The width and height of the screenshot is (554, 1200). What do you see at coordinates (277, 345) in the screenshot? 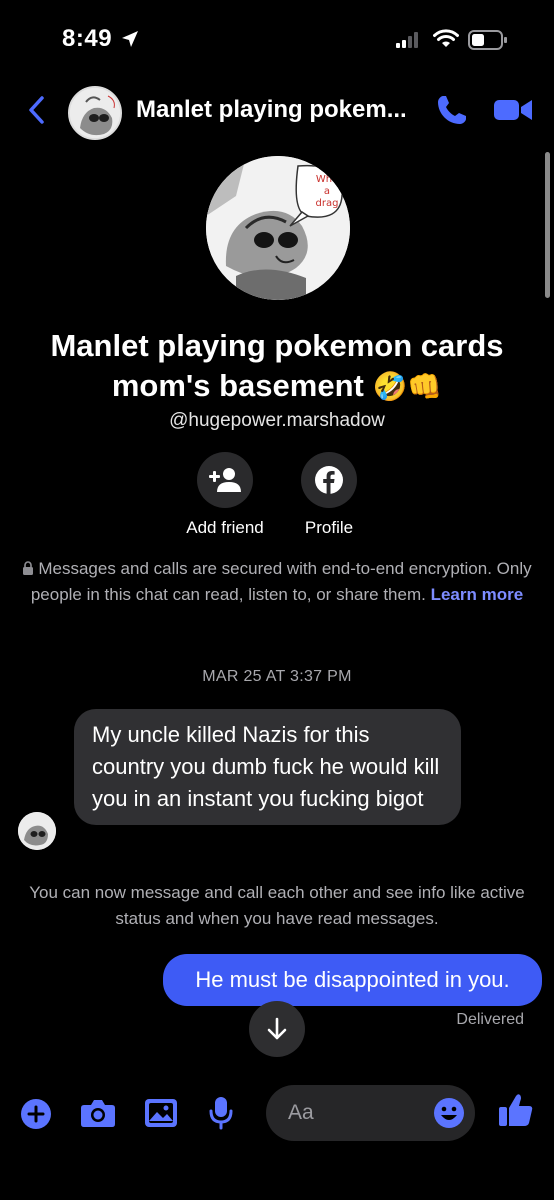
I see `profile-name-line-1: Manlet playing pokemon cards` at bounding box center [277, 345].